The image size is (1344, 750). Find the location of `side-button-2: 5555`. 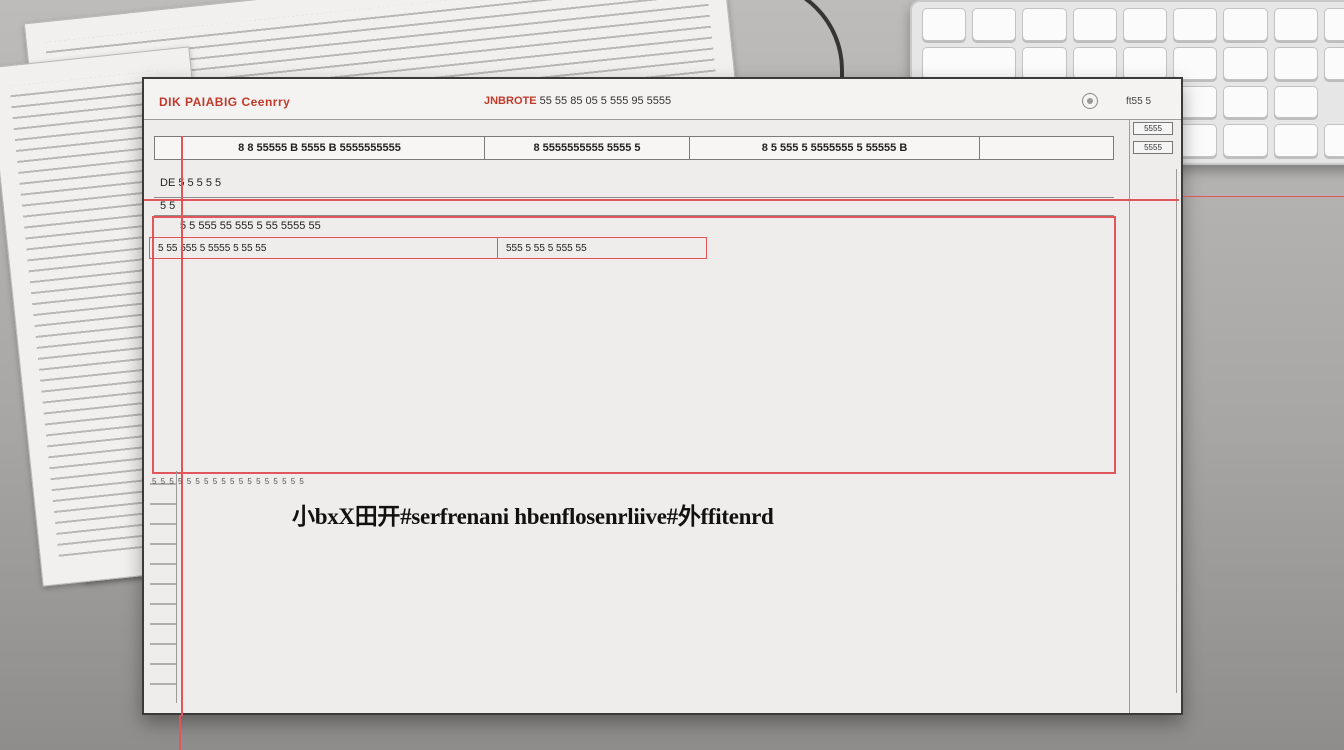

side-button-2: 5555 is located at coordinates (1153, 147).